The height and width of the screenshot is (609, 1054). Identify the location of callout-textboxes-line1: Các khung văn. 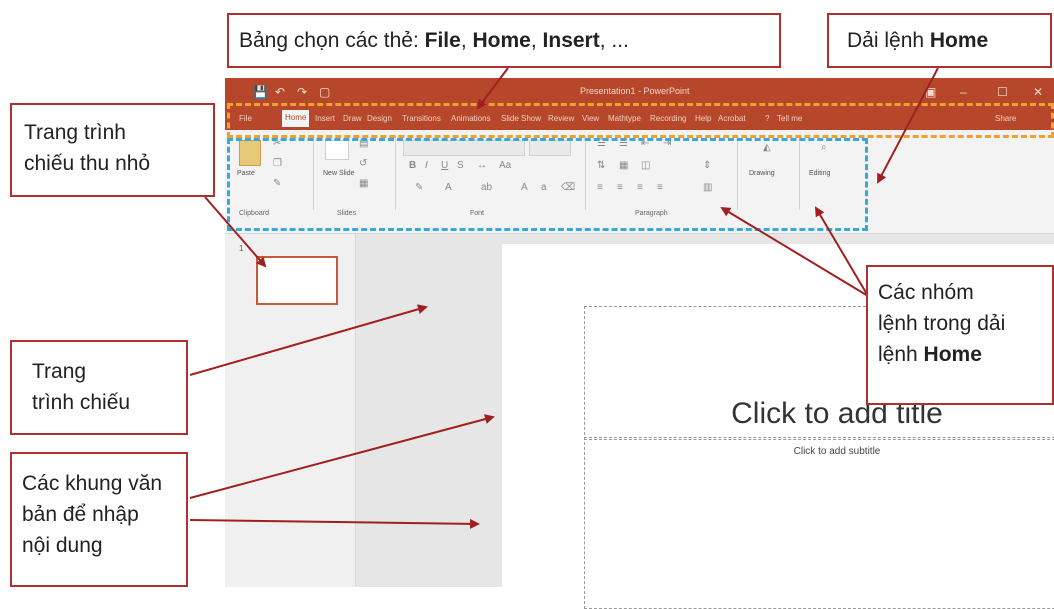
(92, 483).